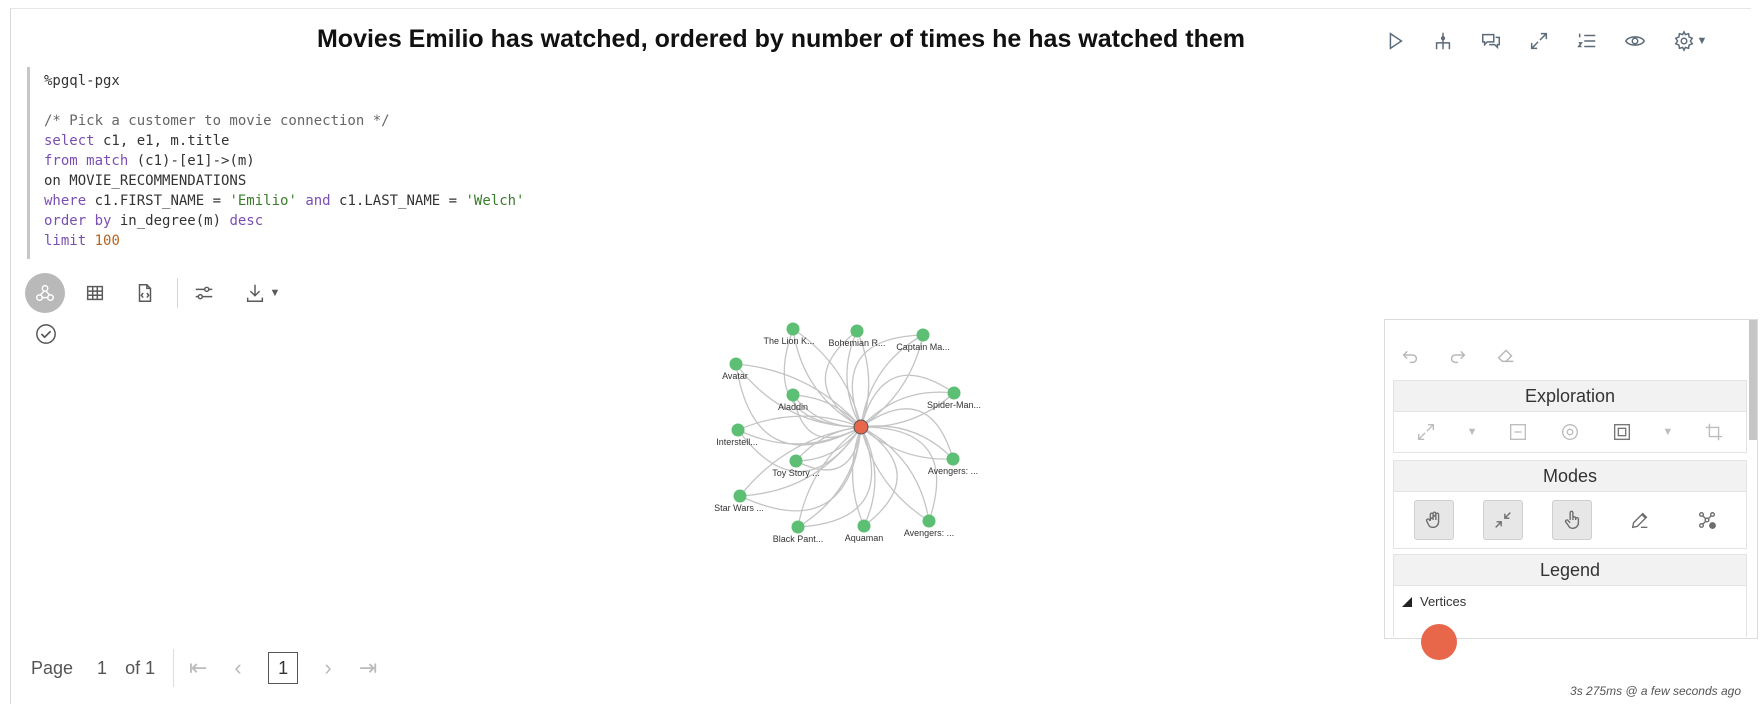 This screenshot has height=704, width=1762. I want to click on modes-section: Modes, so click(1570, 504).